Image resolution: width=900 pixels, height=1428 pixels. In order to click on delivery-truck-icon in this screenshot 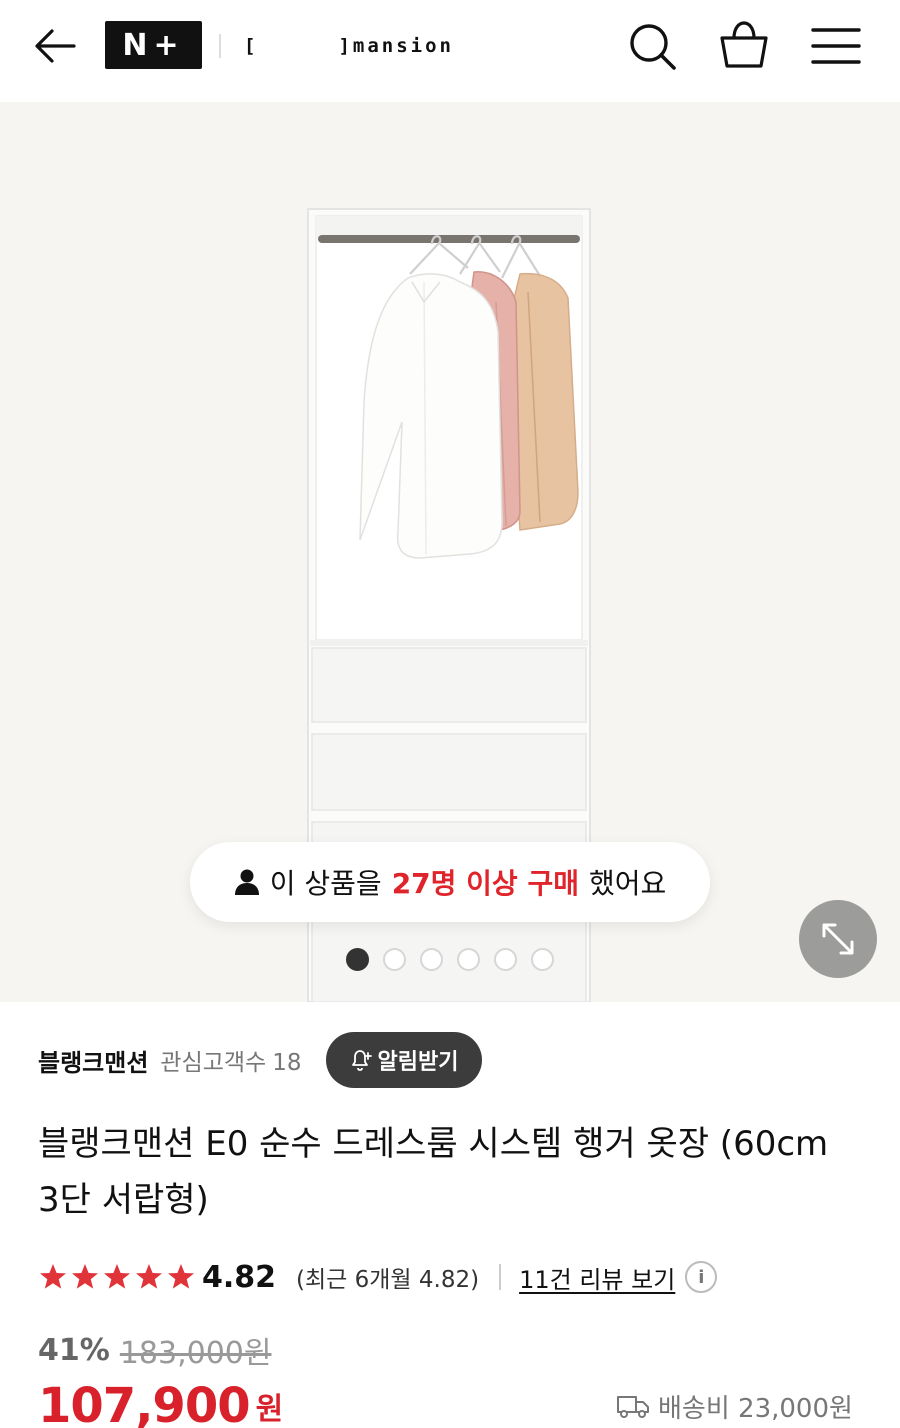, I will do `click(633, 1407)`.